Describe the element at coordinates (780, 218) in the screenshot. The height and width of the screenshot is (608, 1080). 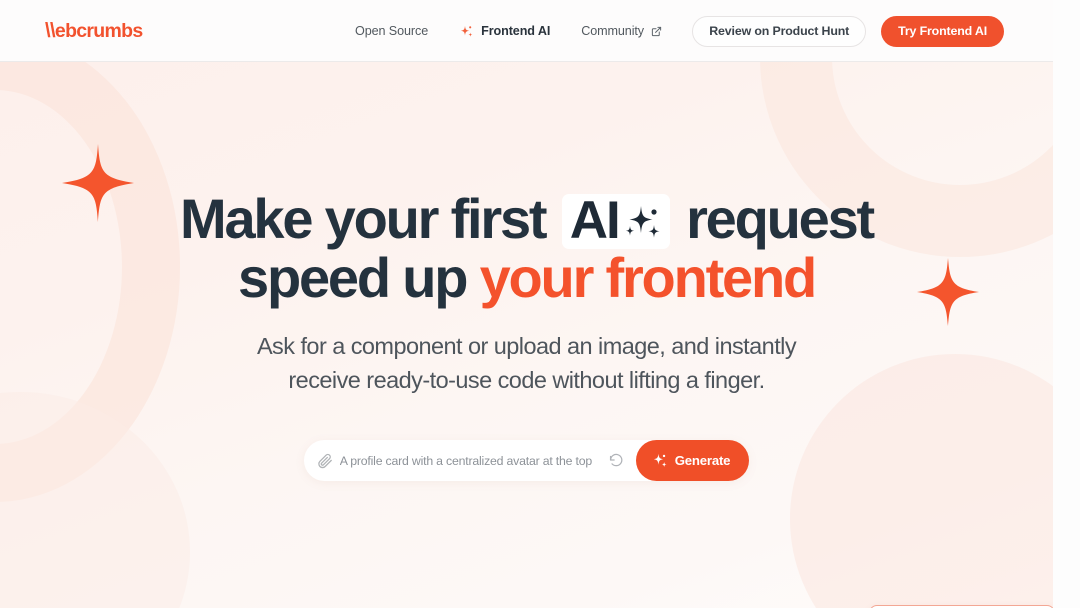
I see `headline-line1-after: request` at that location.